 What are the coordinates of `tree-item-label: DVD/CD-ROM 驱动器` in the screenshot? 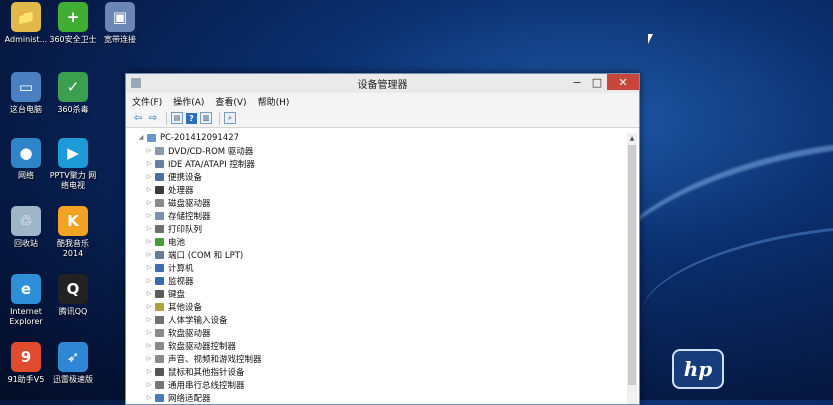 It's located at (211, 151).